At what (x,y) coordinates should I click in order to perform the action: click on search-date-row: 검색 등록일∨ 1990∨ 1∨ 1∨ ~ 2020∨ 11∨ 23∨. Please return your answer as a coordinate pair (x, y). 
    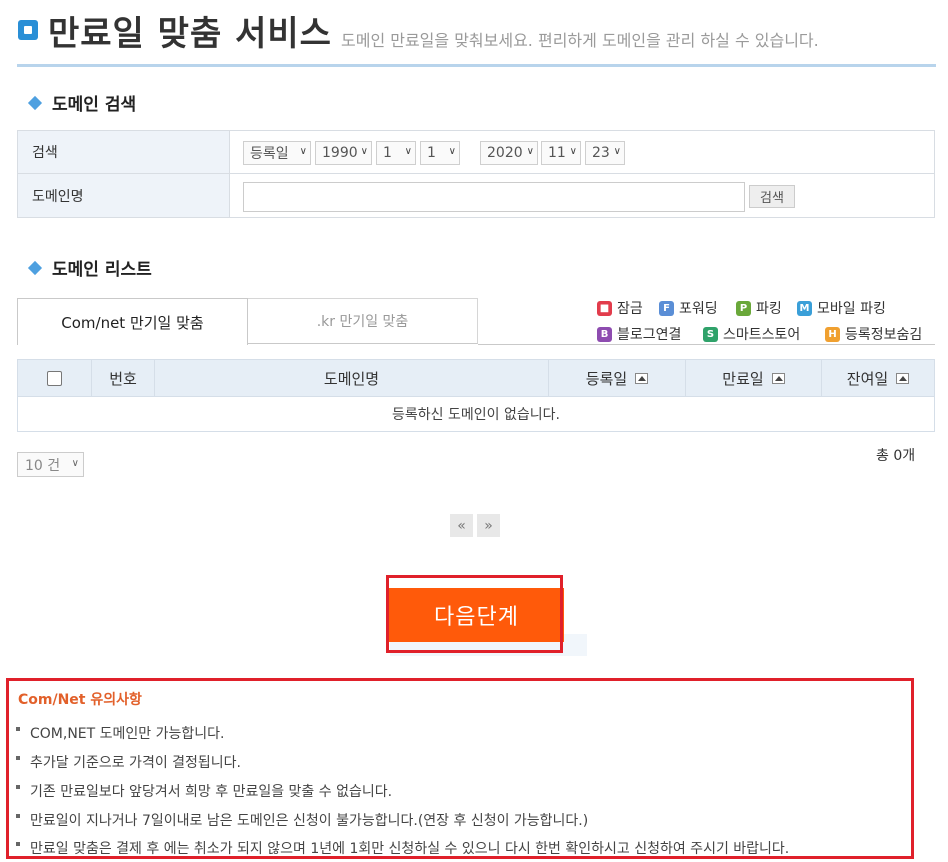
    Looking at the image, I should click on (476, 152).